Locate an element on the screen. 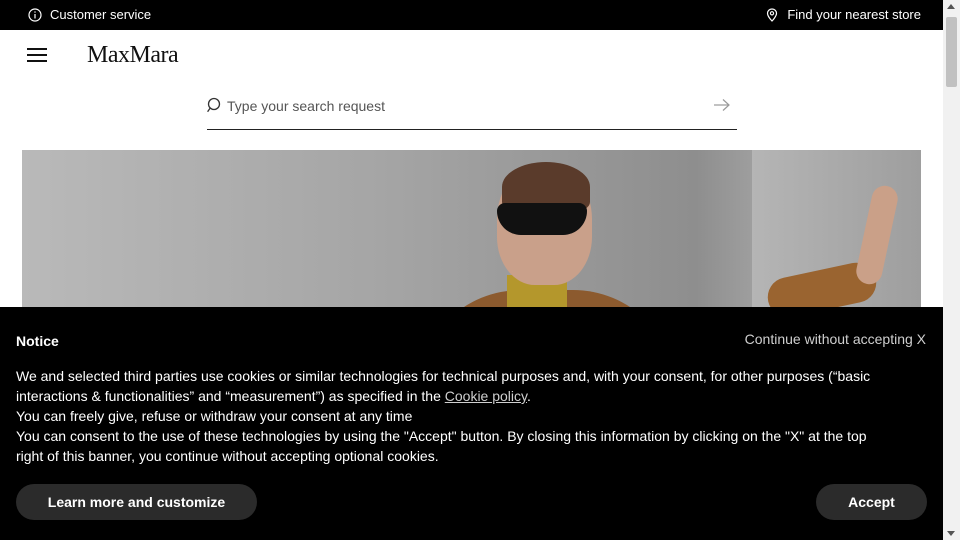  cookie-policy-link: Cookie policy is located at coordinates (486, 396).